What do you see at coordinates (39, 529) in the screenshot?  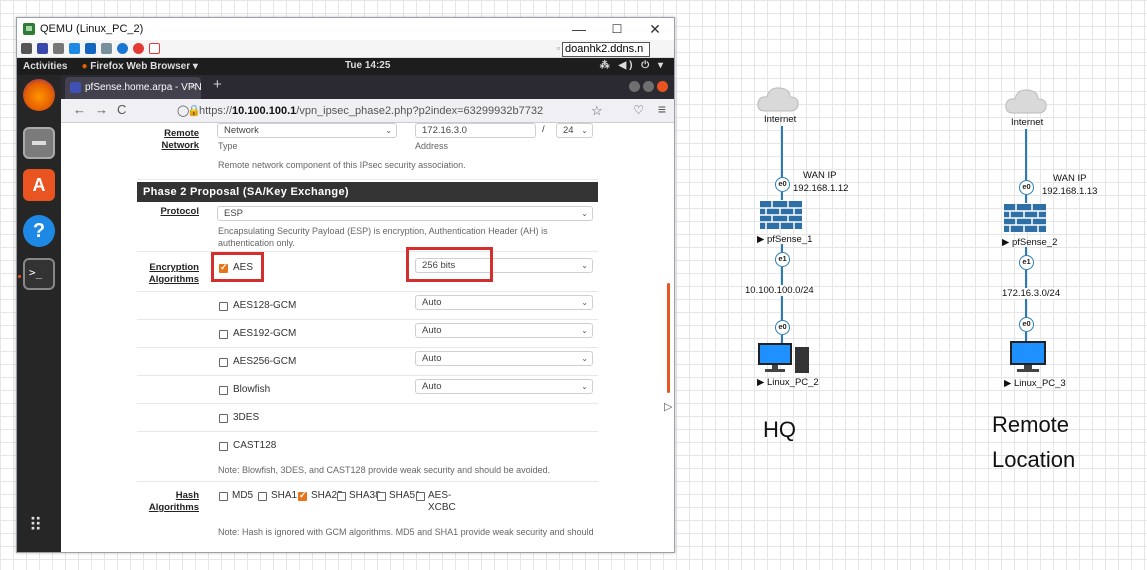 I see `show-applications-icon: ⠿` at bounding box center [39, 529].